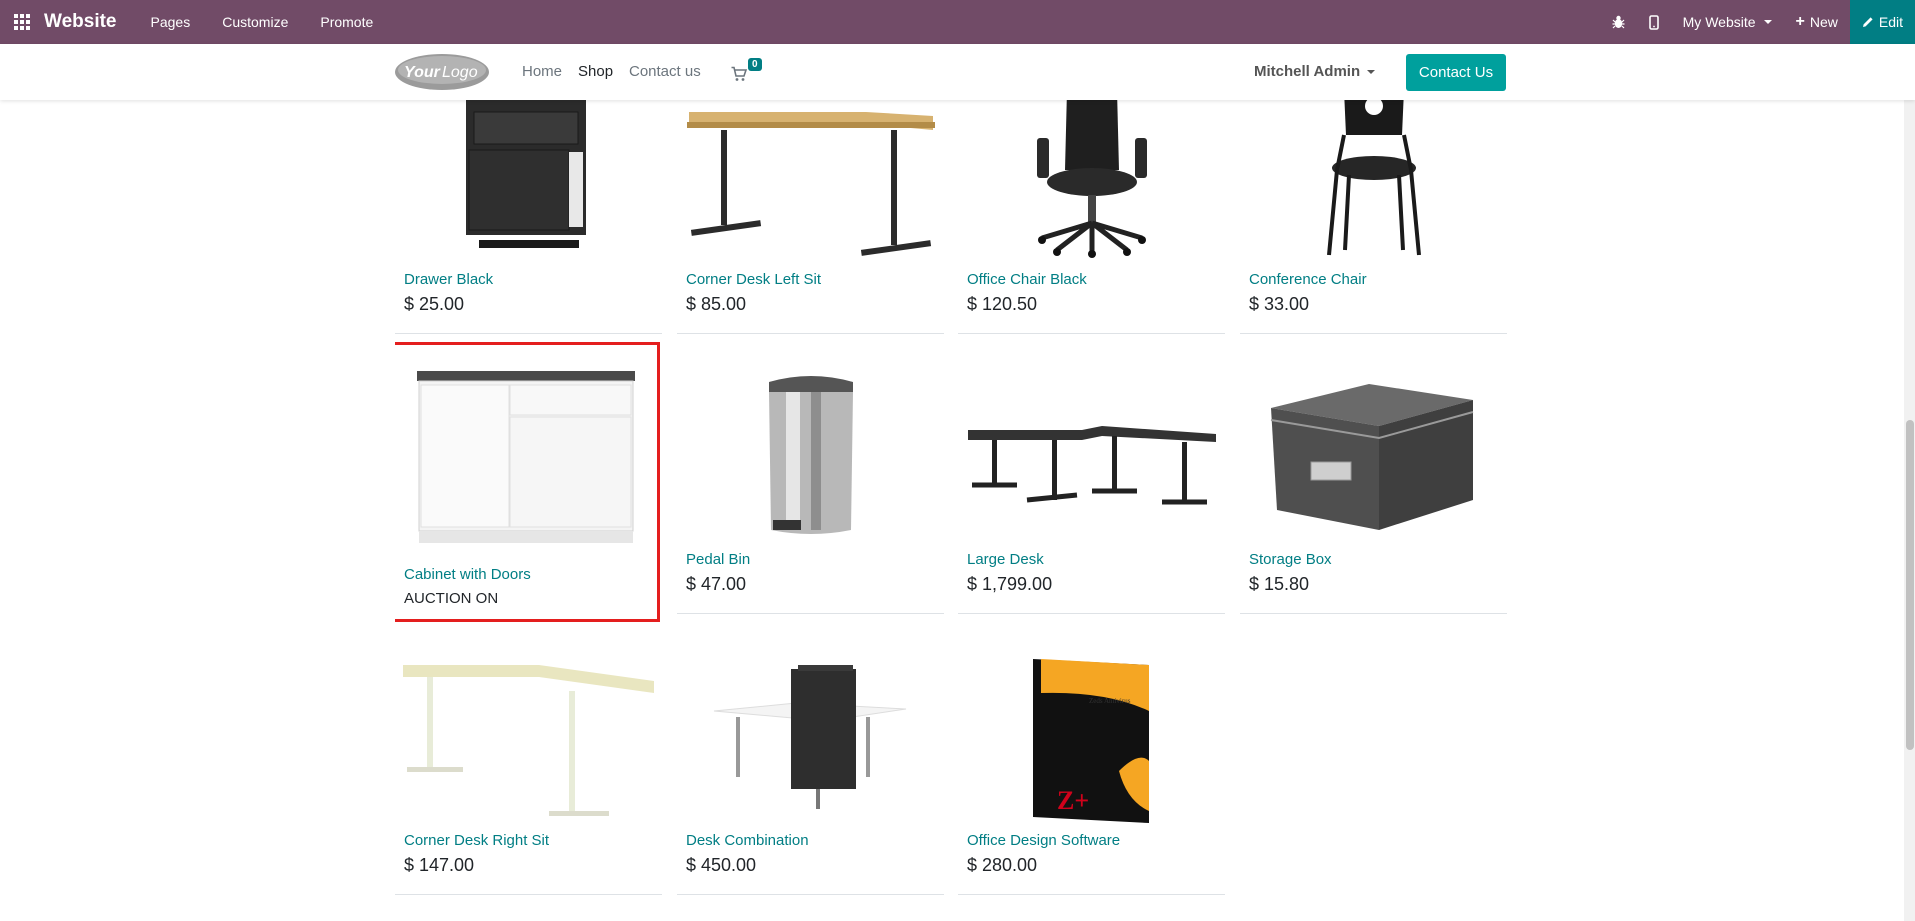  What do you see at coordinates (1279, 584) in the screenshot?
I see `product-price: $ 15.80` at bounding box center [1279, 584].